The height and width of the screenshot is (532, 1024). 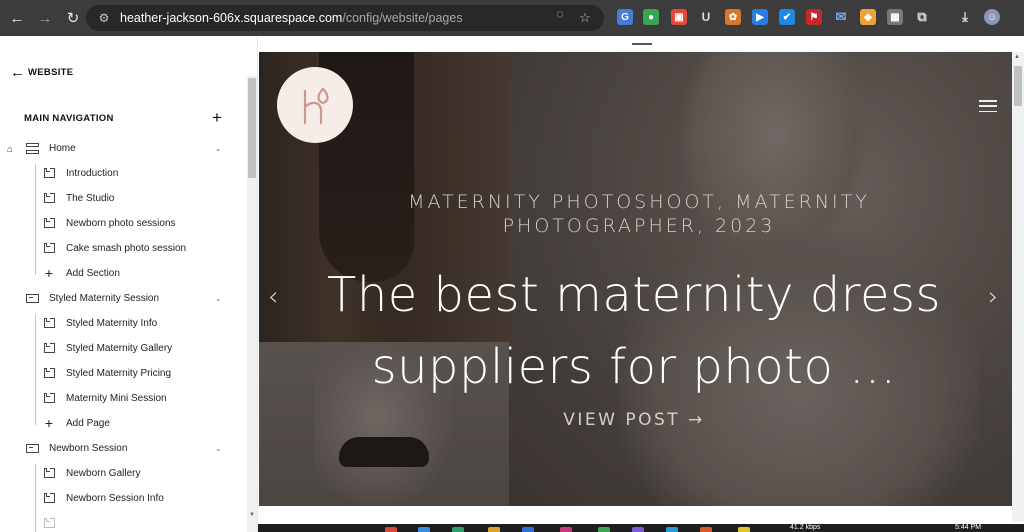 I want to click on main-navigation-title: MAIN NAVIGATION, so click(x=69, y=118).